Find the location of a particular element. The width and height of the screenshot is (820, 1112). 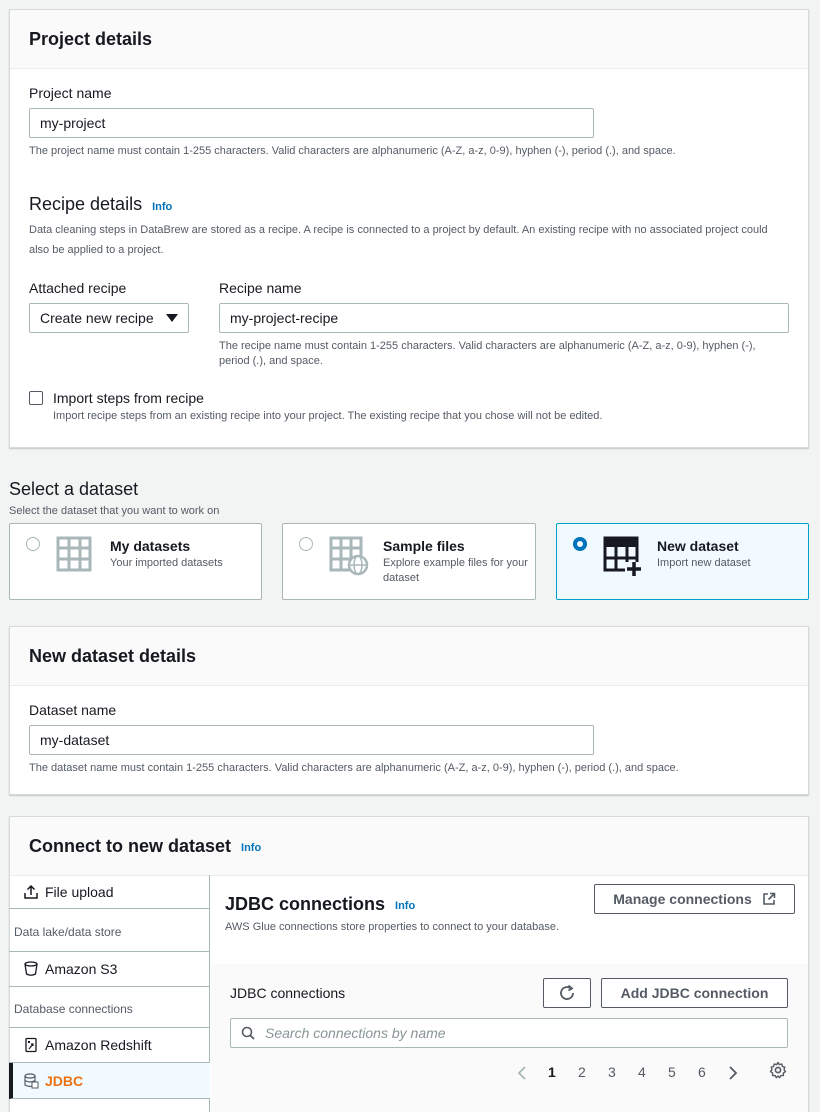

chevron-right-icon is located at coordinates (733, 1073).